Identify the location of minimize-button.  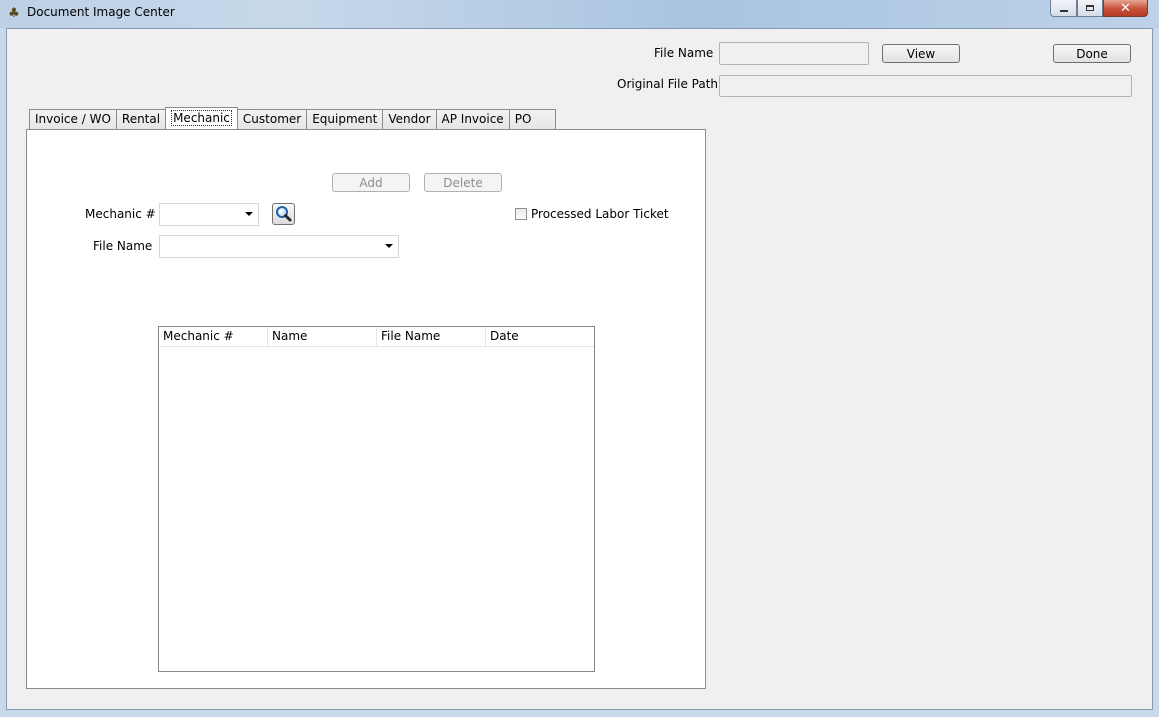
(1063, 8).